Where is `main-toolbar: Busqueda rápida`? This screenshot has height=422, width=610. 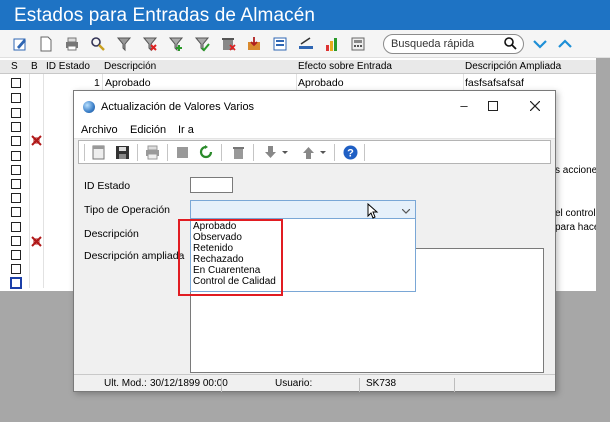
main-toolbar: Busqueda rápida is located at coordinates (305, 44).